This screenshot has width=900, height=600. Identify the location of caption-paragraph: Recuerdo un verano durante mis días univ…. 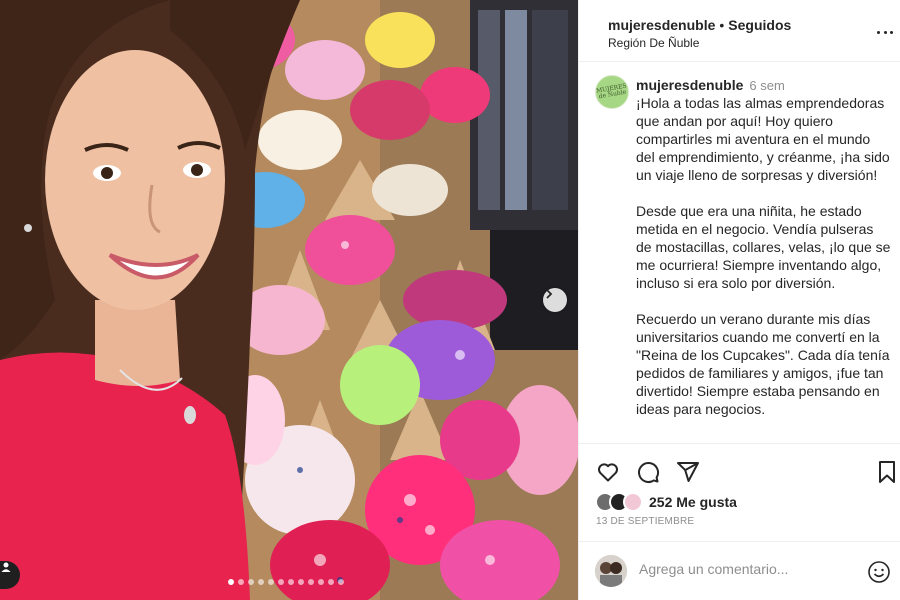
(763, 364).